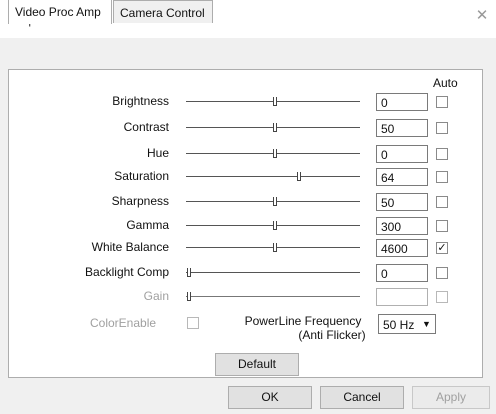  Describe the element at coordinates (257, 364) in the screenshot. I see `default-button: Default` at that location.